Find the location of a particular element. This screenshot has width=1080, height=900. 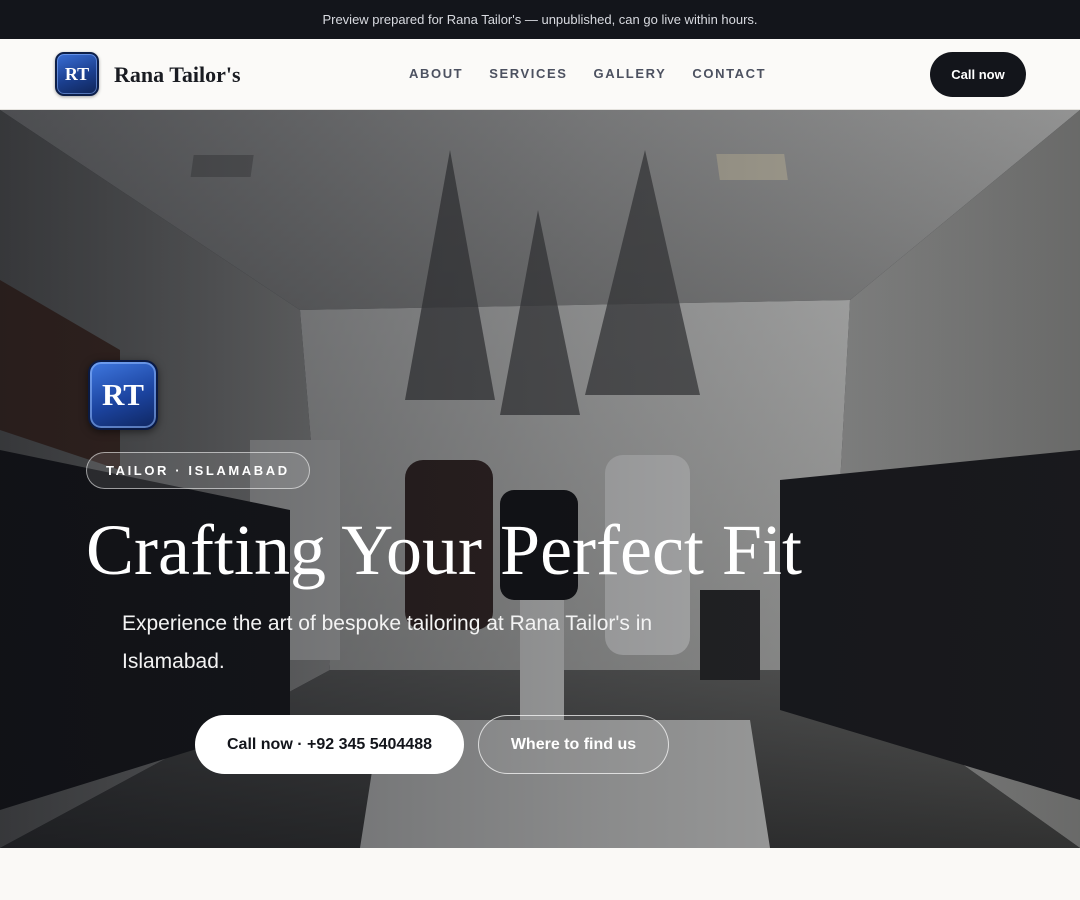

hero-logo-icon: RT is located at coordinates (123, 395).